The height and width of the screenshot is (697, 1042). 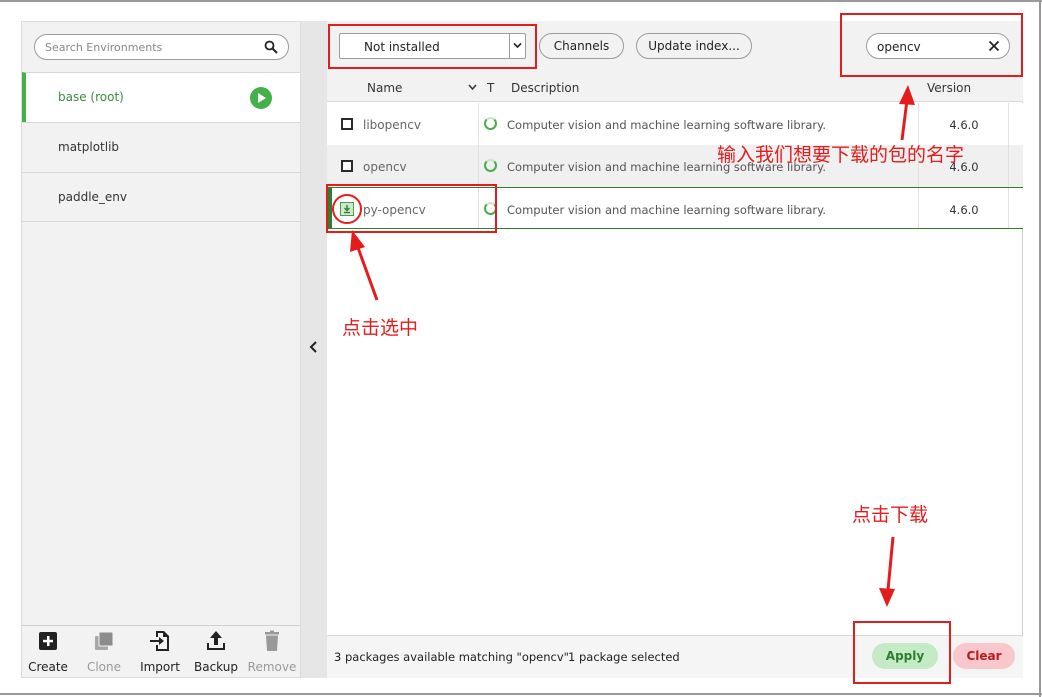 I want to click on arrow-head-search, so click(x=907, y=95).